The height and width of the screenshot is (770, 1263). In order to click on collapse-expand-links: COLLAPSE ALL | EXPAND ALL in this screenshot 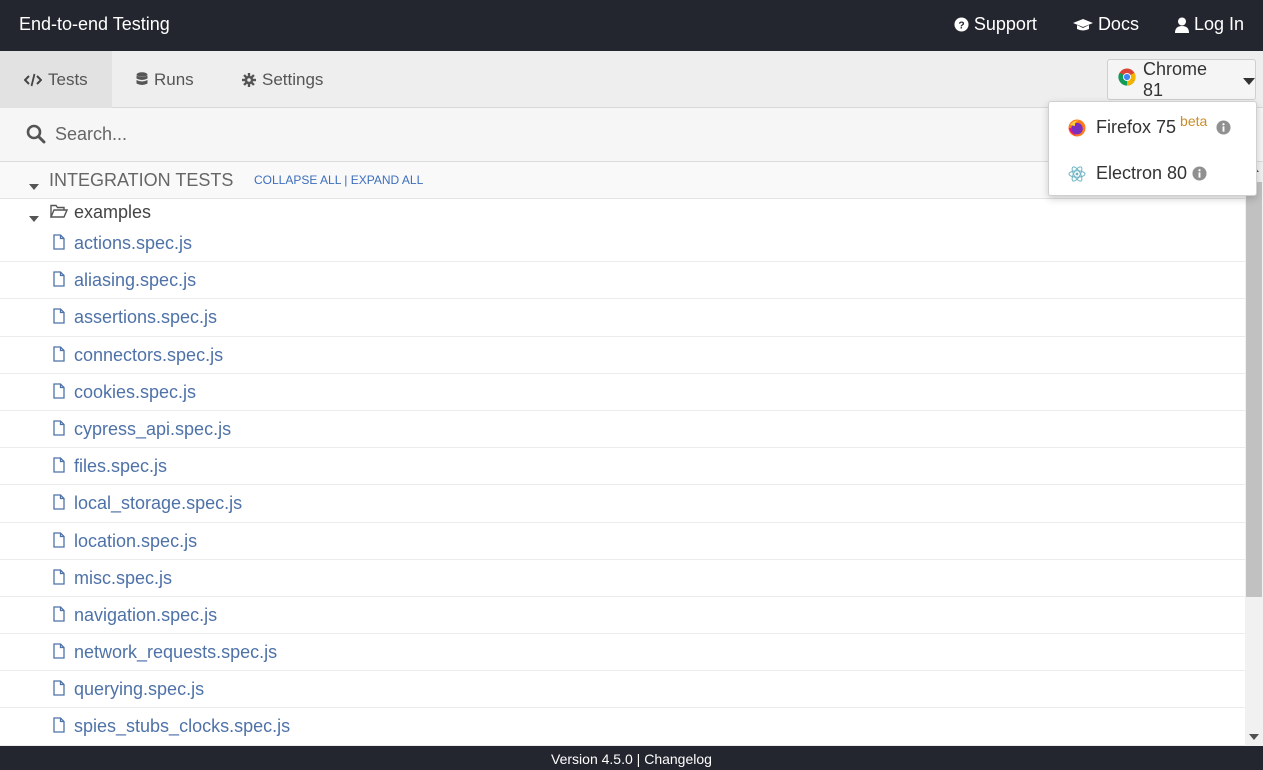, I will do `click(338, 180)`.